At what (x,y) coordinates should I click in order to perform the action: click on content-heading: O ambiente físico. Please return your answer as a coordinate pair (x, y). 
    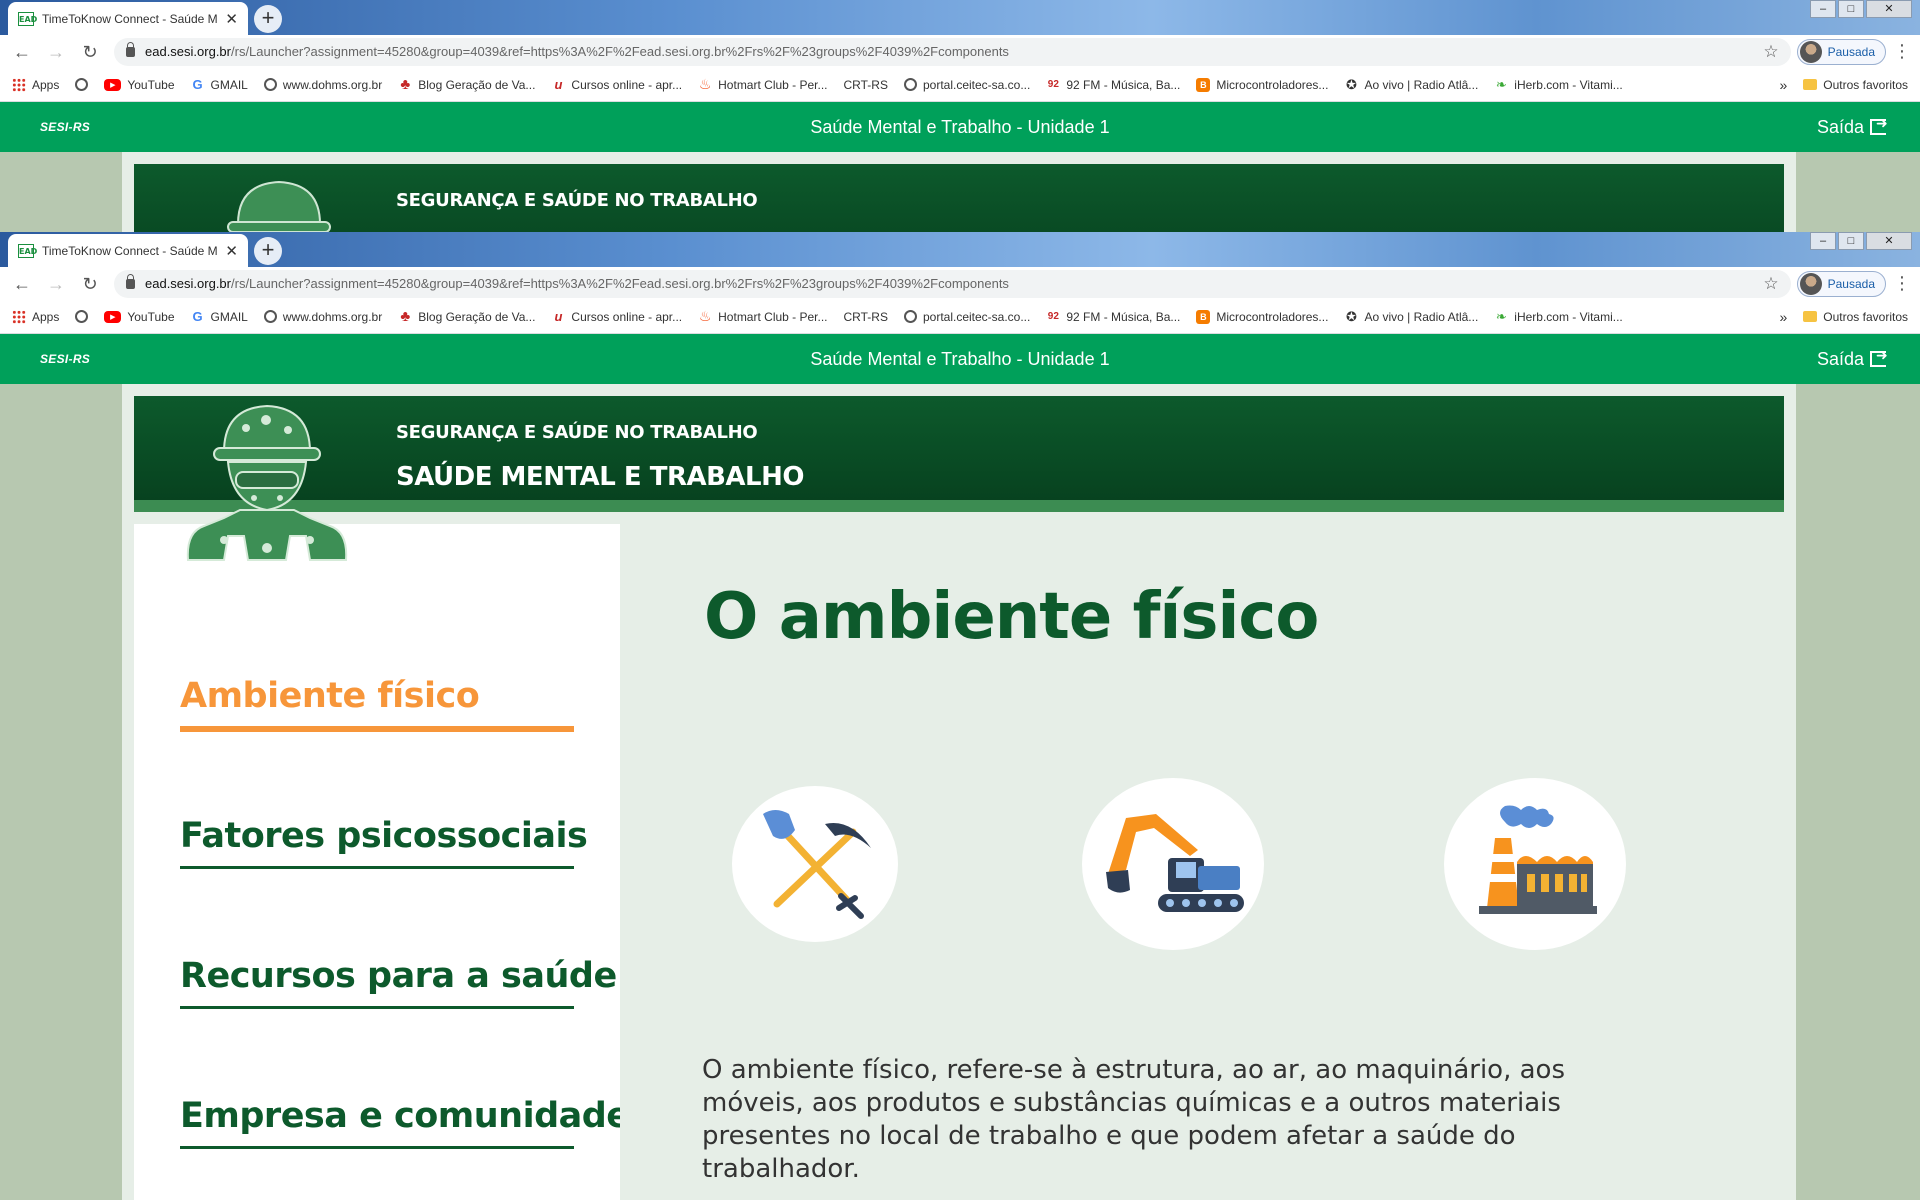
    Looking at the image, I should click on (1011, 617).